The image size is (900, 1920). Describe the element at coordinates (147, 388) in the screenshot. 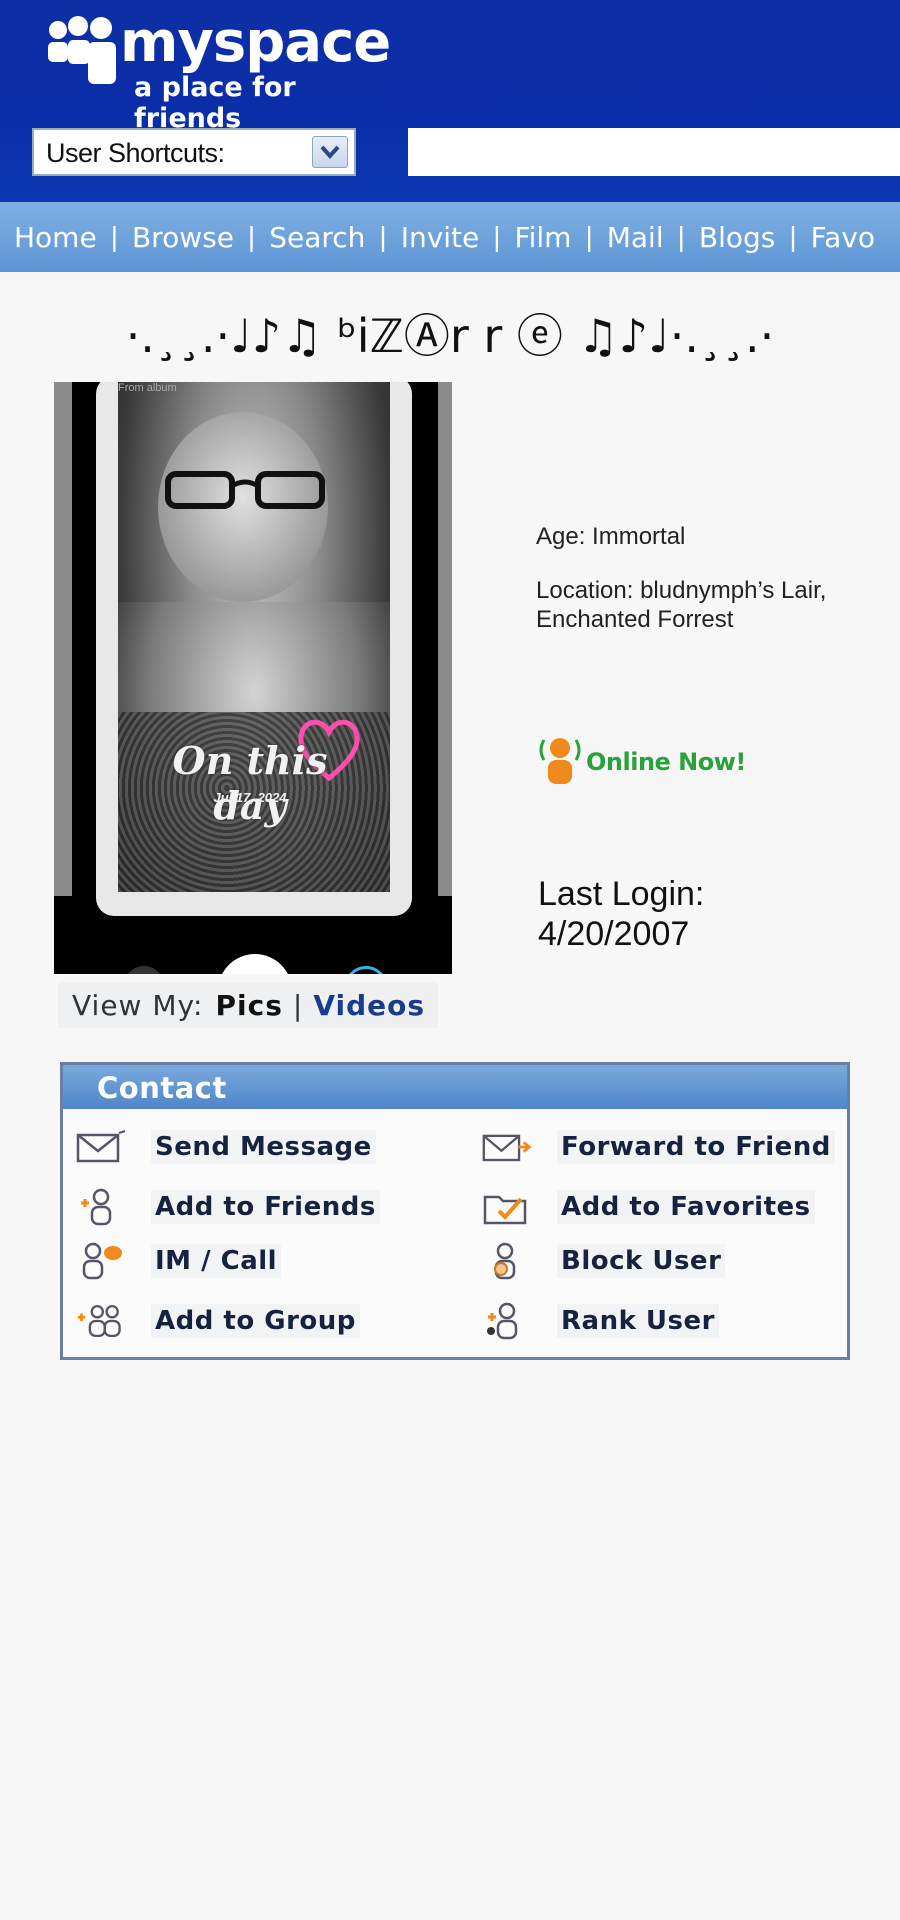

I see `photo-album-label: From album` at that location.